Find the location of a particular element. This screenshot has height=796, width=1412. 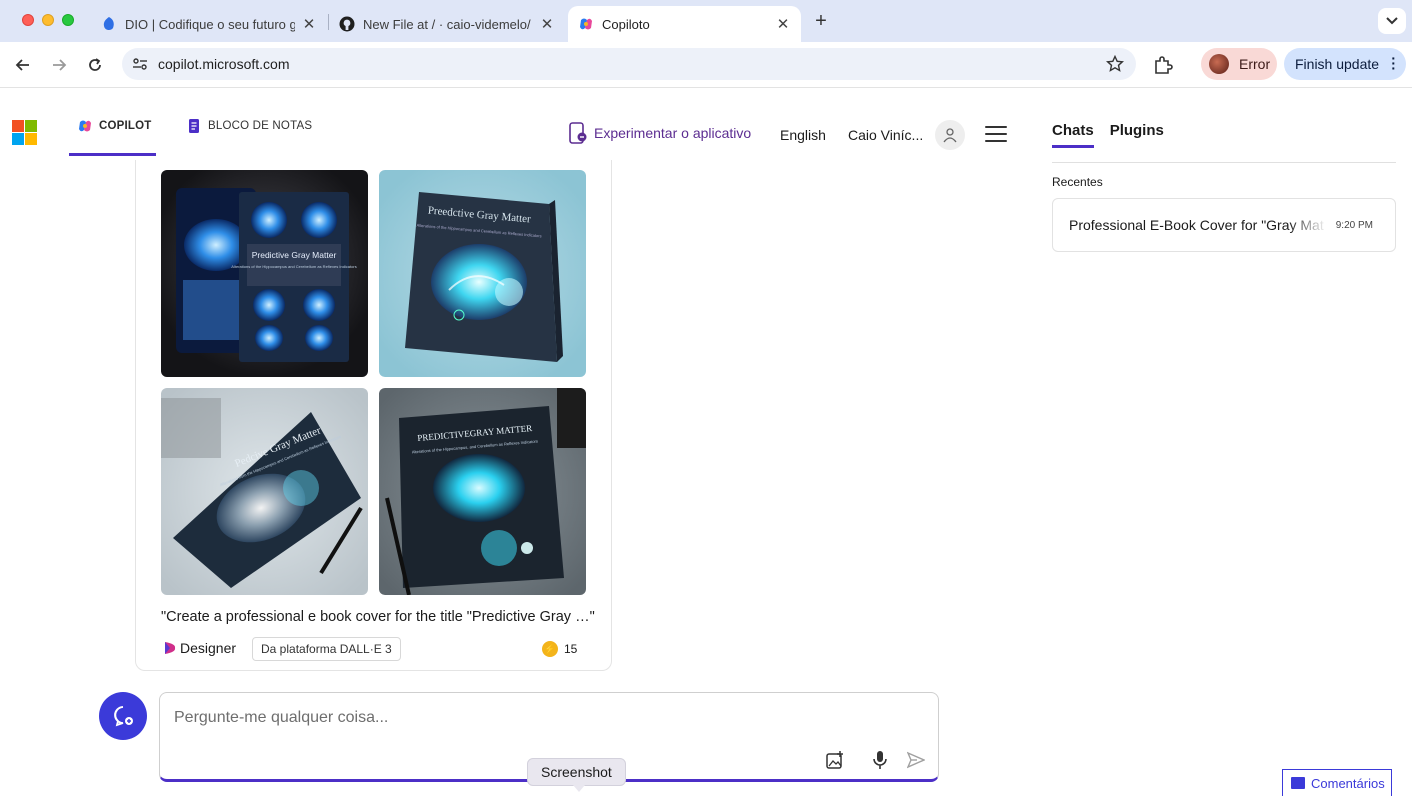

address-bar: copilot.microsoft.com is located at coordinates (629, 64).